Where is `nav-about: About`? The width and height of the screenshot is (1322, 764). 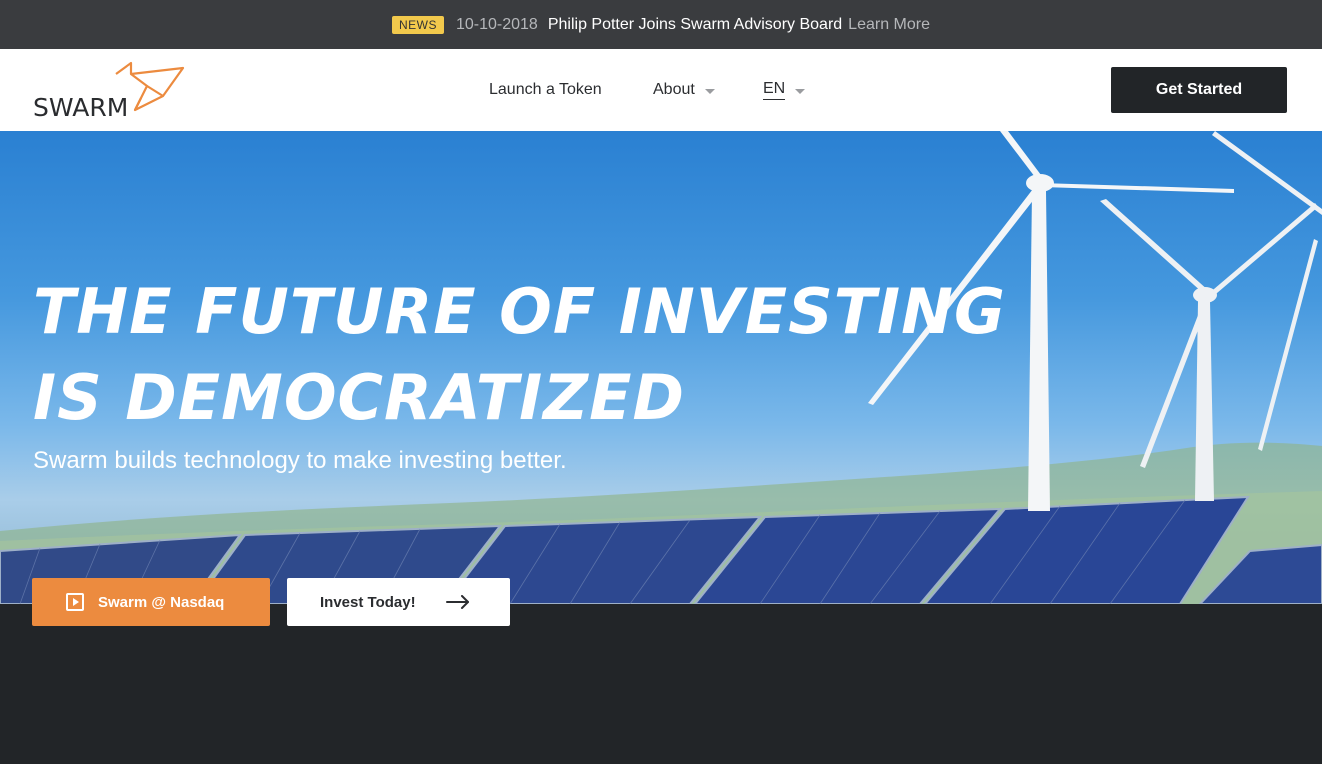 nav-about: About is located at coordinates (684, 90).